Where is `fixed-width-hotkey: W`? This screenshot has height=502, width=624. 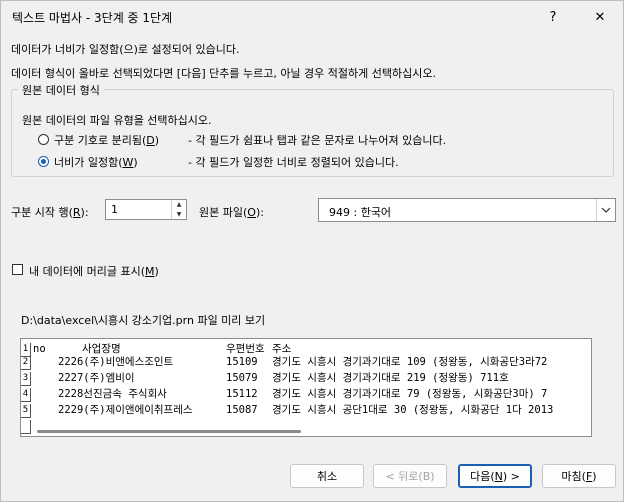
fixed-width-hotkey: W is located at coordinates (128, 162).